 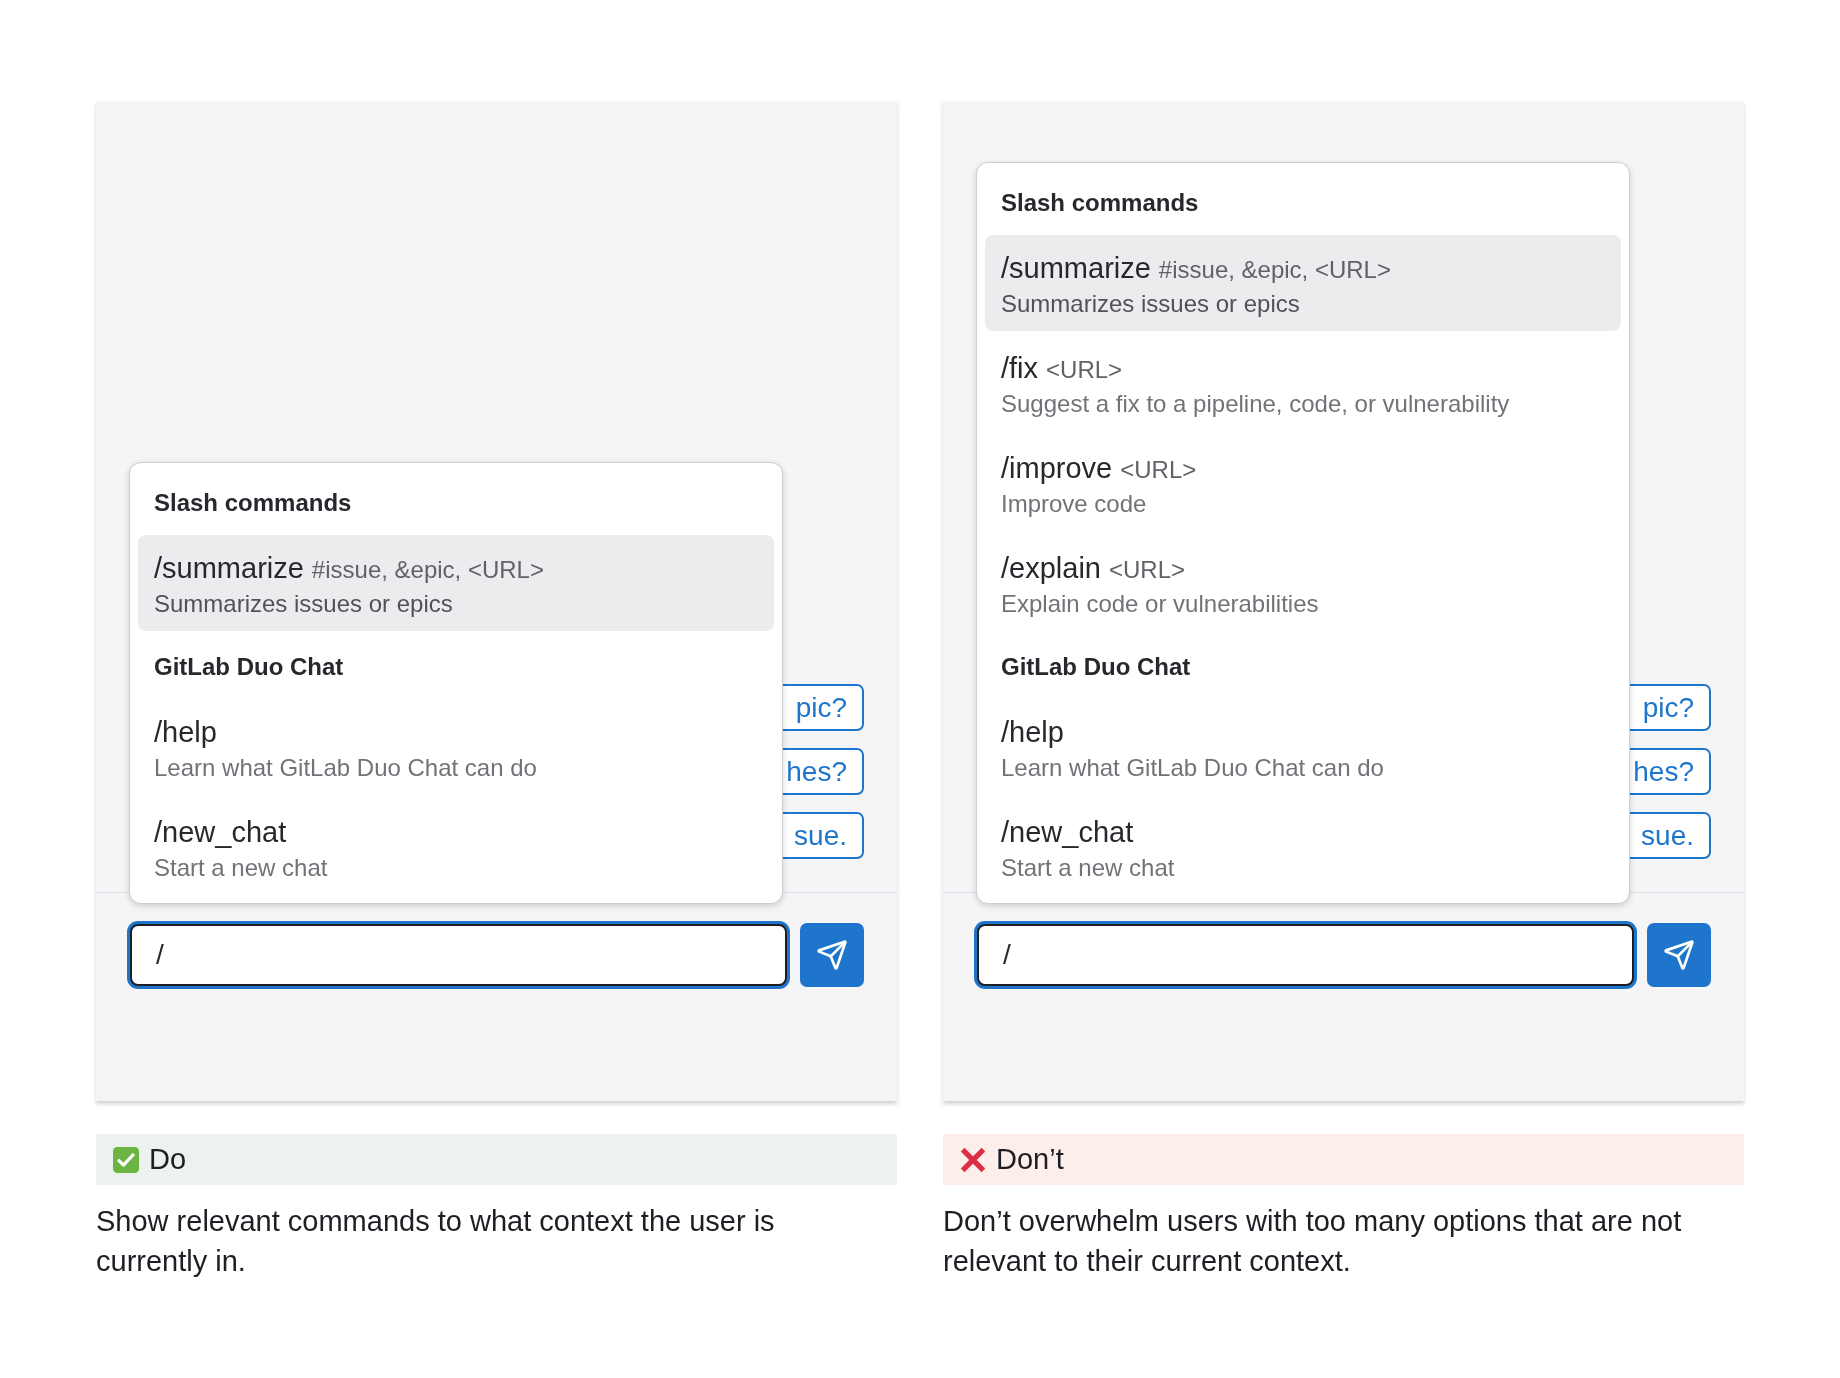 What do you see at coordinates (1303, 583) in the screenshot?
I see `command-item: /explain <URL> Explain code or vulnerabilities` at bounding box center [1303, 583].